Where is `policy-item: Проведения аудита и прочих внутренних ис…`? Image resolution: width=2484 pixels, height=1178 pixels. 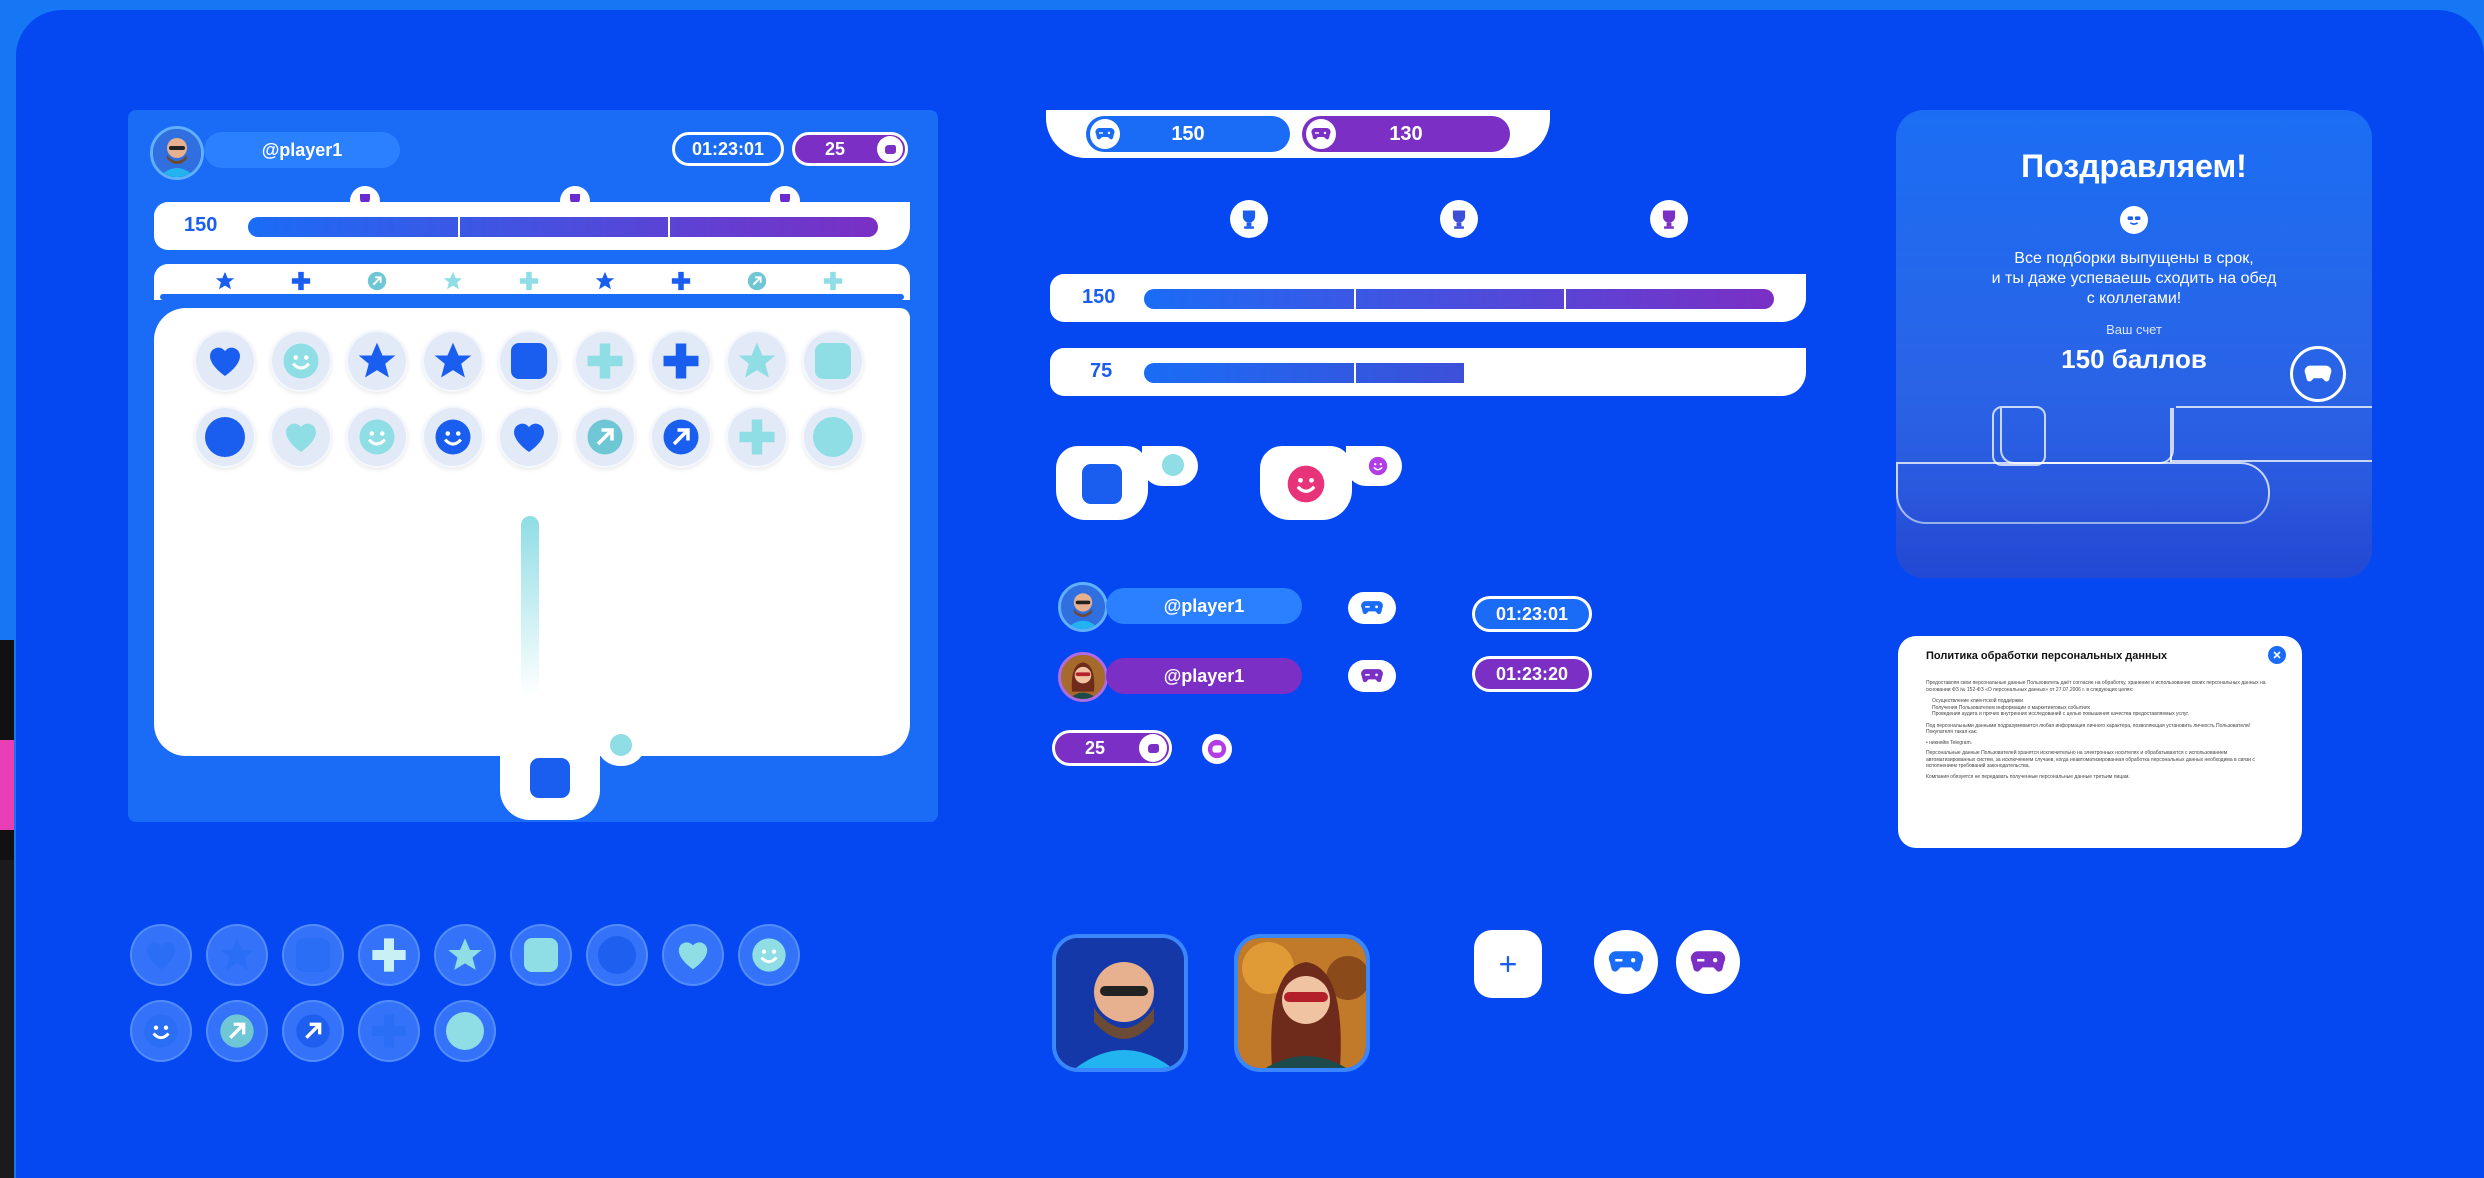 policy-item: Проведения аудита и прочих внутренних ис… is located at coordinates (2061, 714).